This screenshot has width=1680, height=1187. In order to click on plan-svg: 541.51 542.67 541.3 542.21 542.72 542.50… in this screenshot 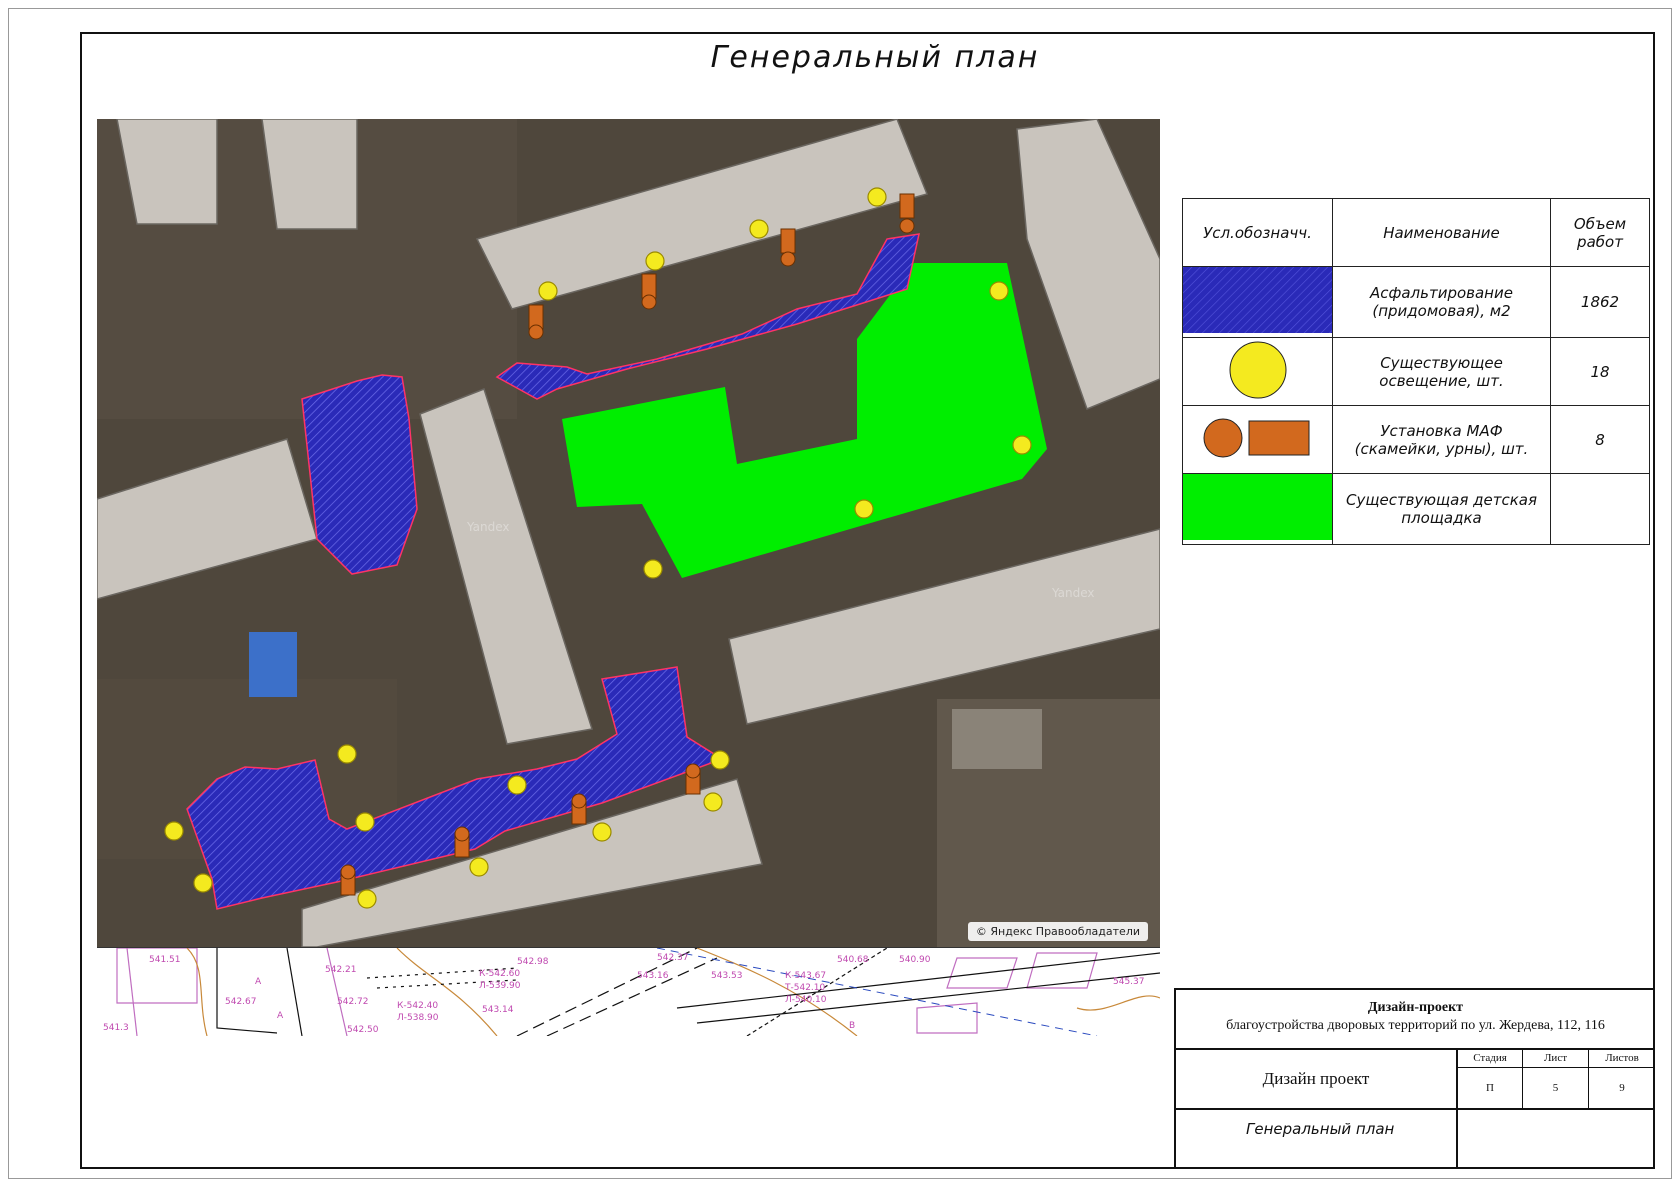, I will do `click(631, 992)`.